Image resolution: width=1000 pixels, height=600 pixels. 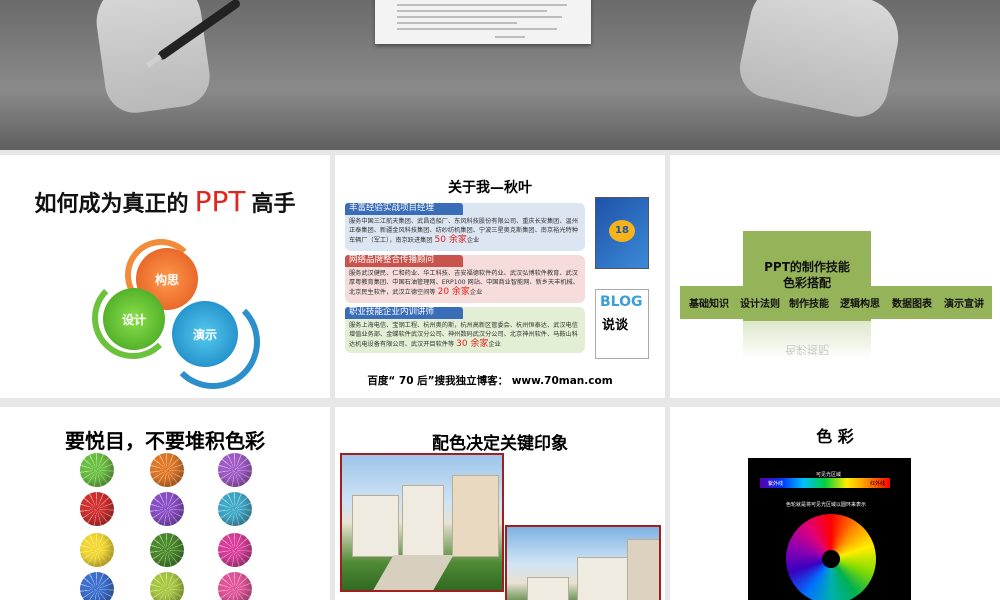 What do you see at coordinates (776, 484) in the screenshot?
I see `uv-label: 紫外线` at bounding box center [776, 484].